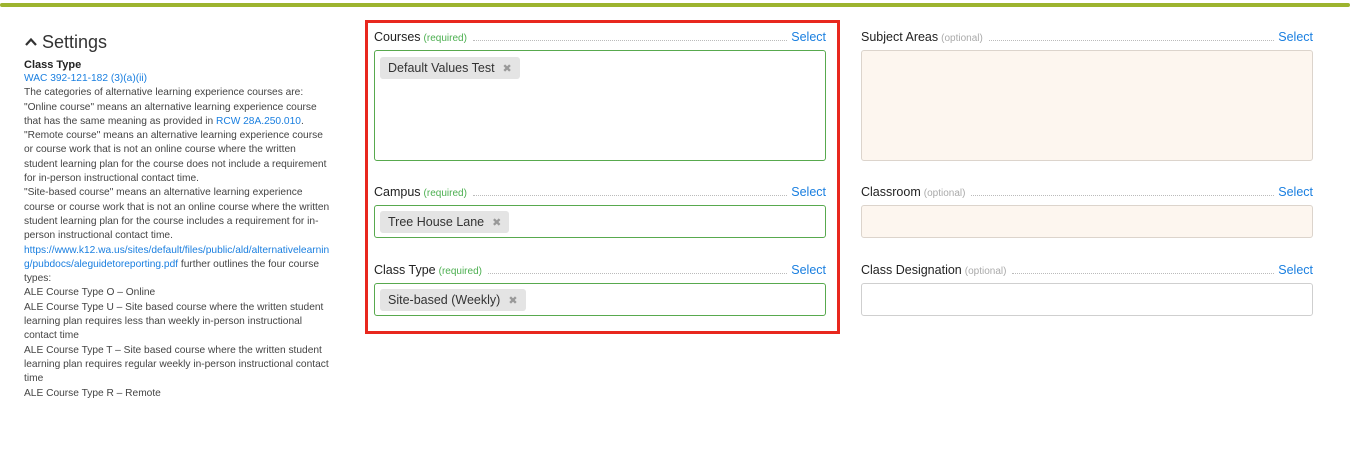 This screenshot has height=462, width=1350. Describe the element at coordinates (1087, 105) in the screenshot. I see `subject-areas-box` at that location.